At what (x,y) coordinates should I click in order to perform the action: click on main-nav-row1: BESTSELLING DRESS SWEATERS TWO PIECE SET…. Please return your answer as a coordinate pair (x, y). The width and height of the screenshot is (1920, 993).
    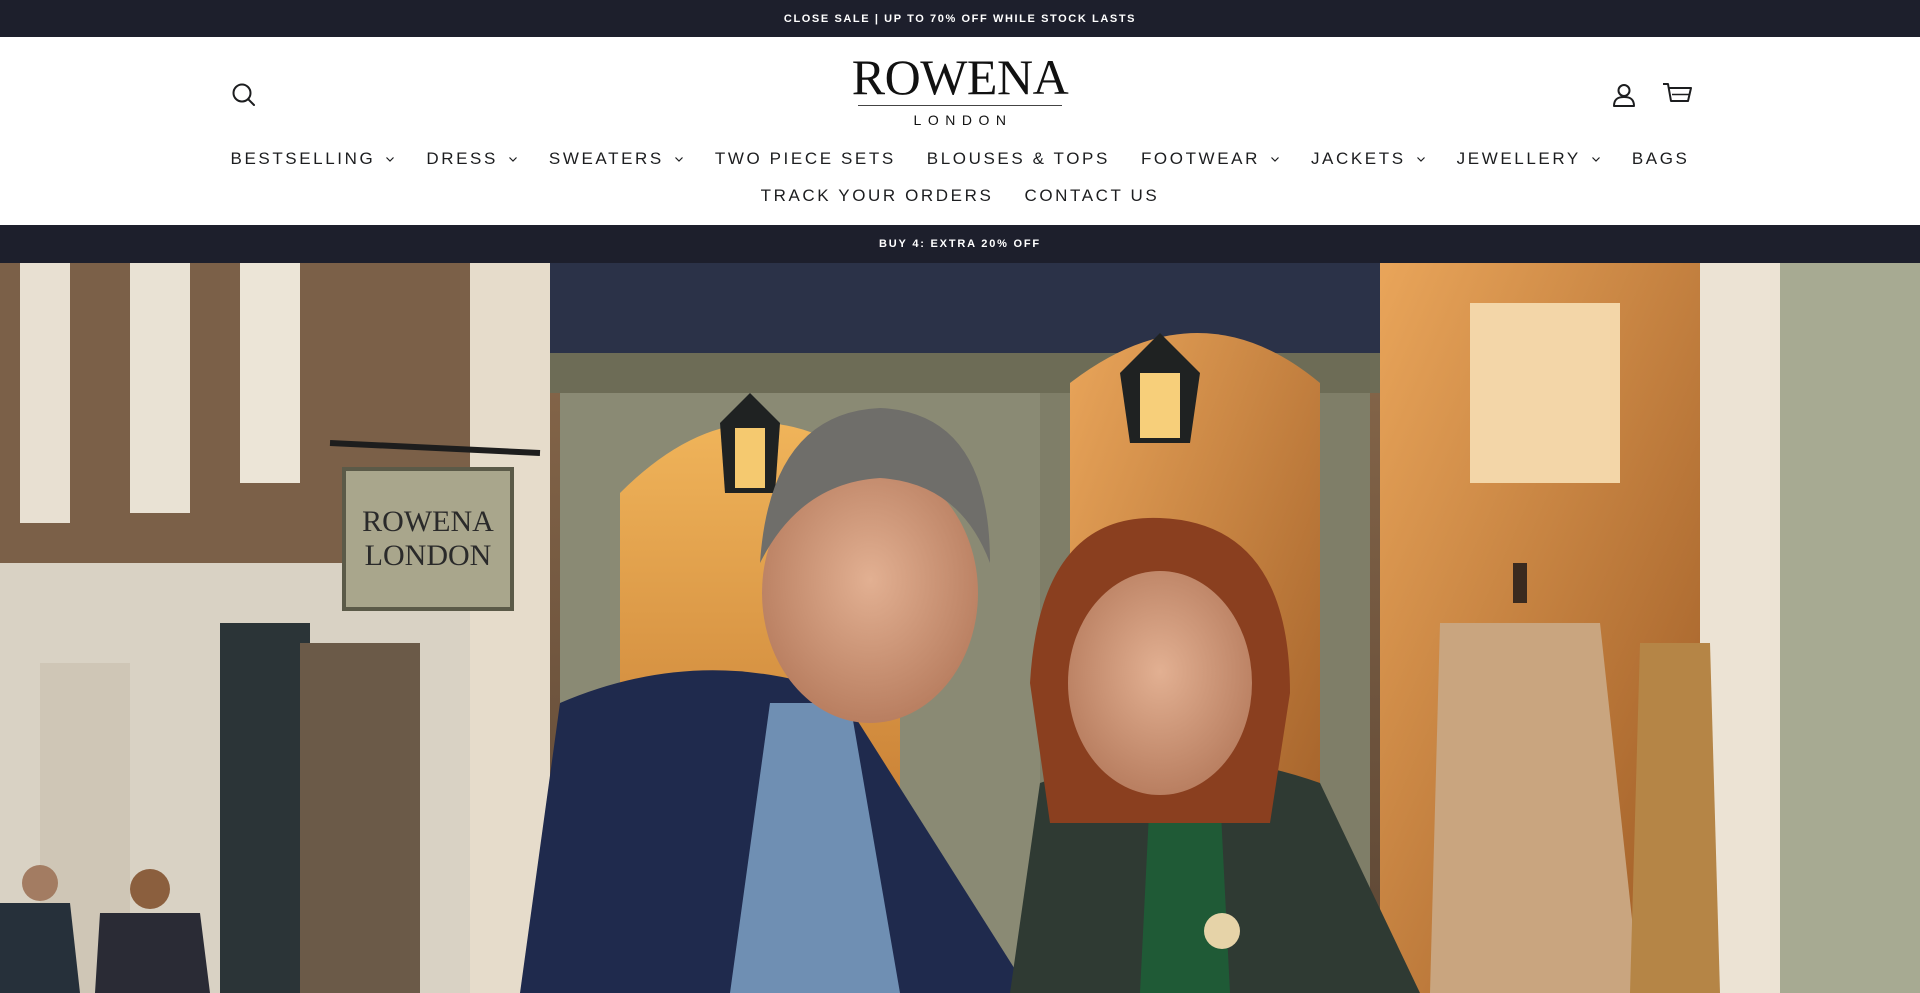
    Looking at the image, I should click on (960, 159).